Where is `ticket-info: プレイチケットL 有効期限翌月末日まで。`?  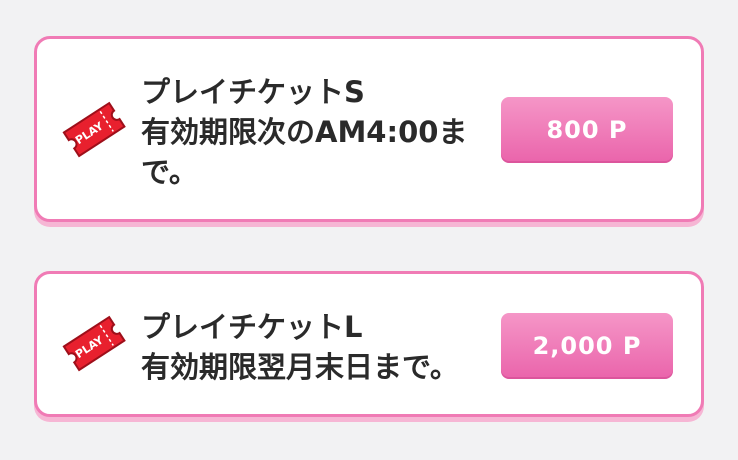
ticket-info: プレイチケットL 有効期限翌月末日まで。 is located at coordinates (313, 347).